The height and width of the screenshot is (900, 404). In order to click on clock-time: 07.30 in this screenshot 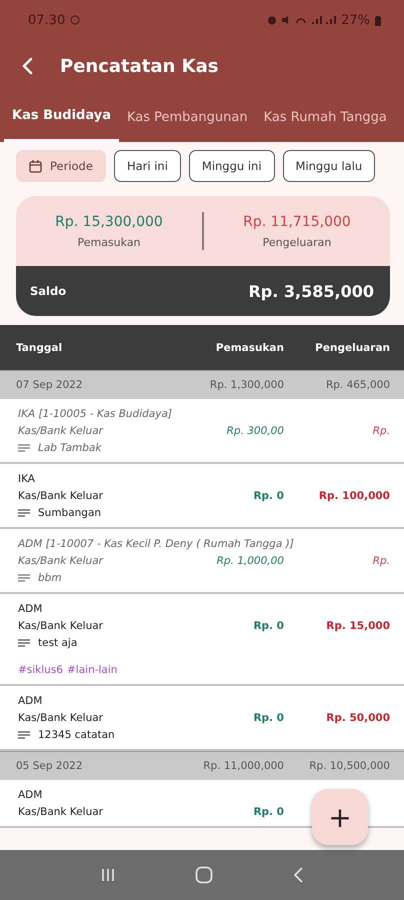, I will do `click(47, 20)`.